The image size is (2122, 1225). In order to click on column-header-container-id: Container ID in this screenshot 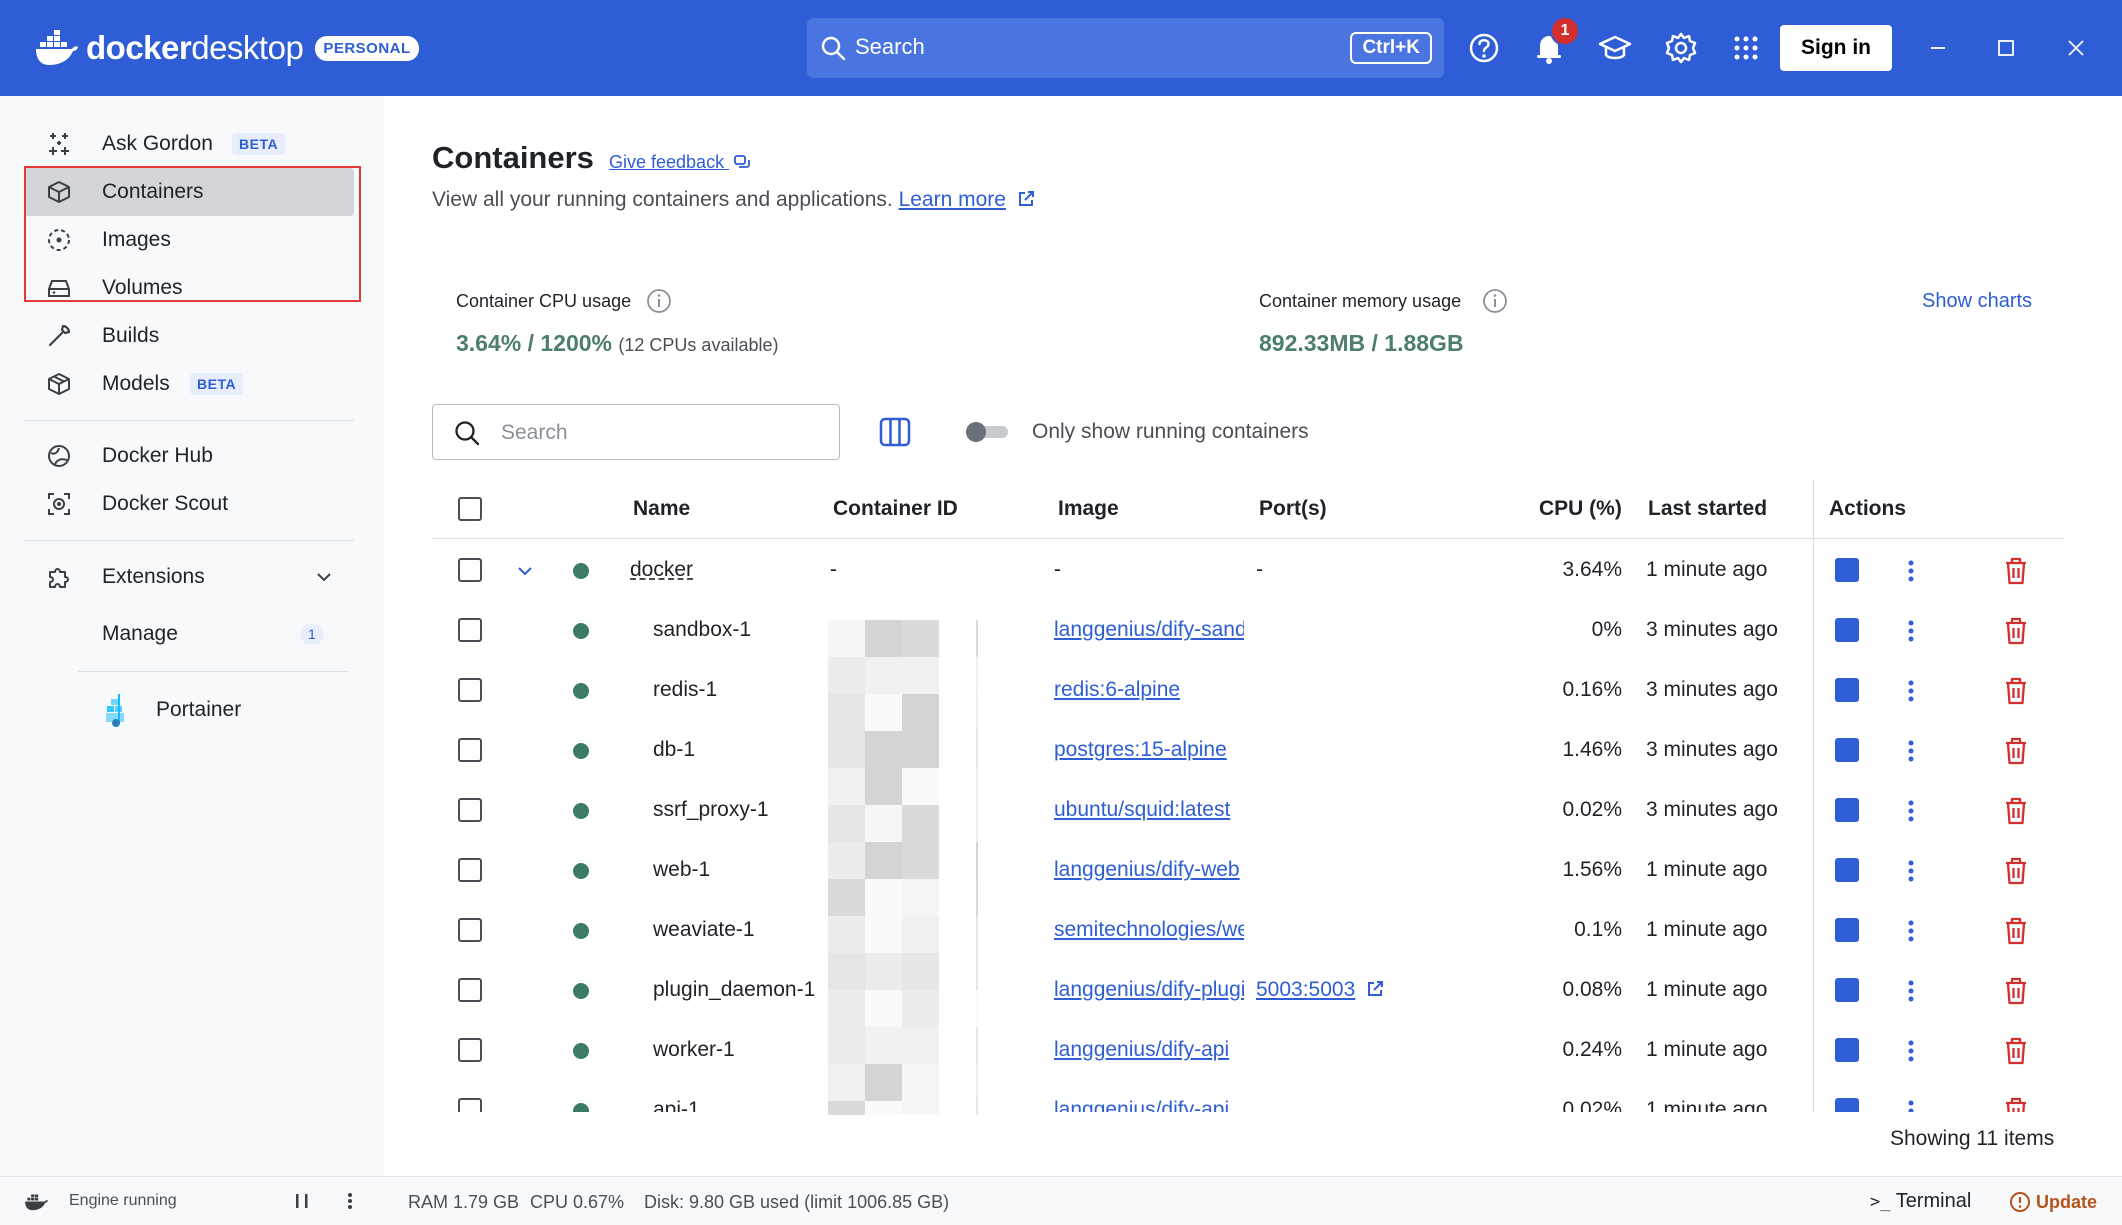, I will do `click(895, 509)`.